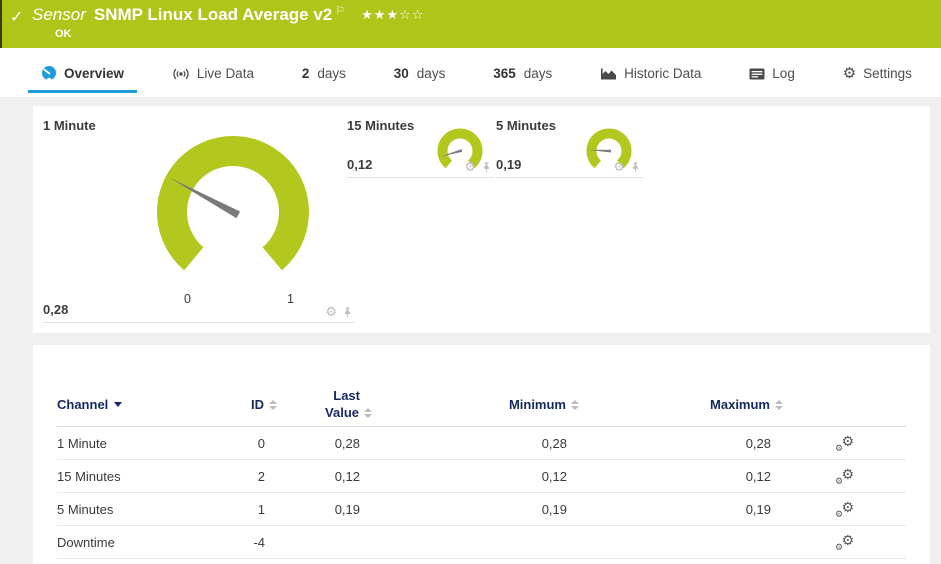 The height and width of the screenshot is (564, 941). Describe the element at coordinates (85, 509) in the screenshot. I see `channel-name: 5 Minutes` at that location.